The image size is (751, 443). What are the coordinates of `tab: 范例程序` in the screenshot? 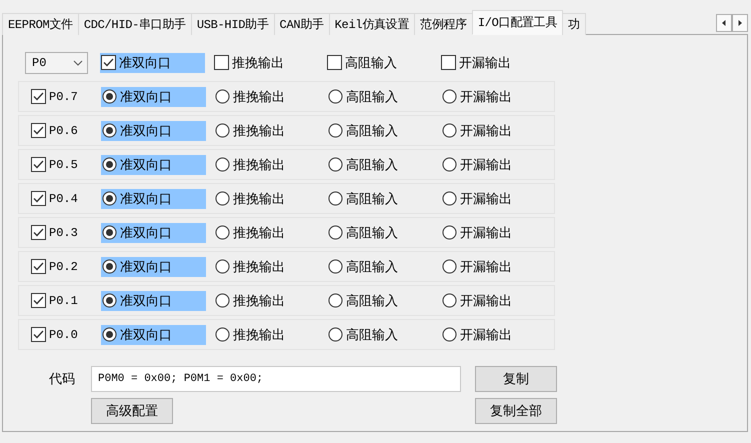 It's located at (443, 24).